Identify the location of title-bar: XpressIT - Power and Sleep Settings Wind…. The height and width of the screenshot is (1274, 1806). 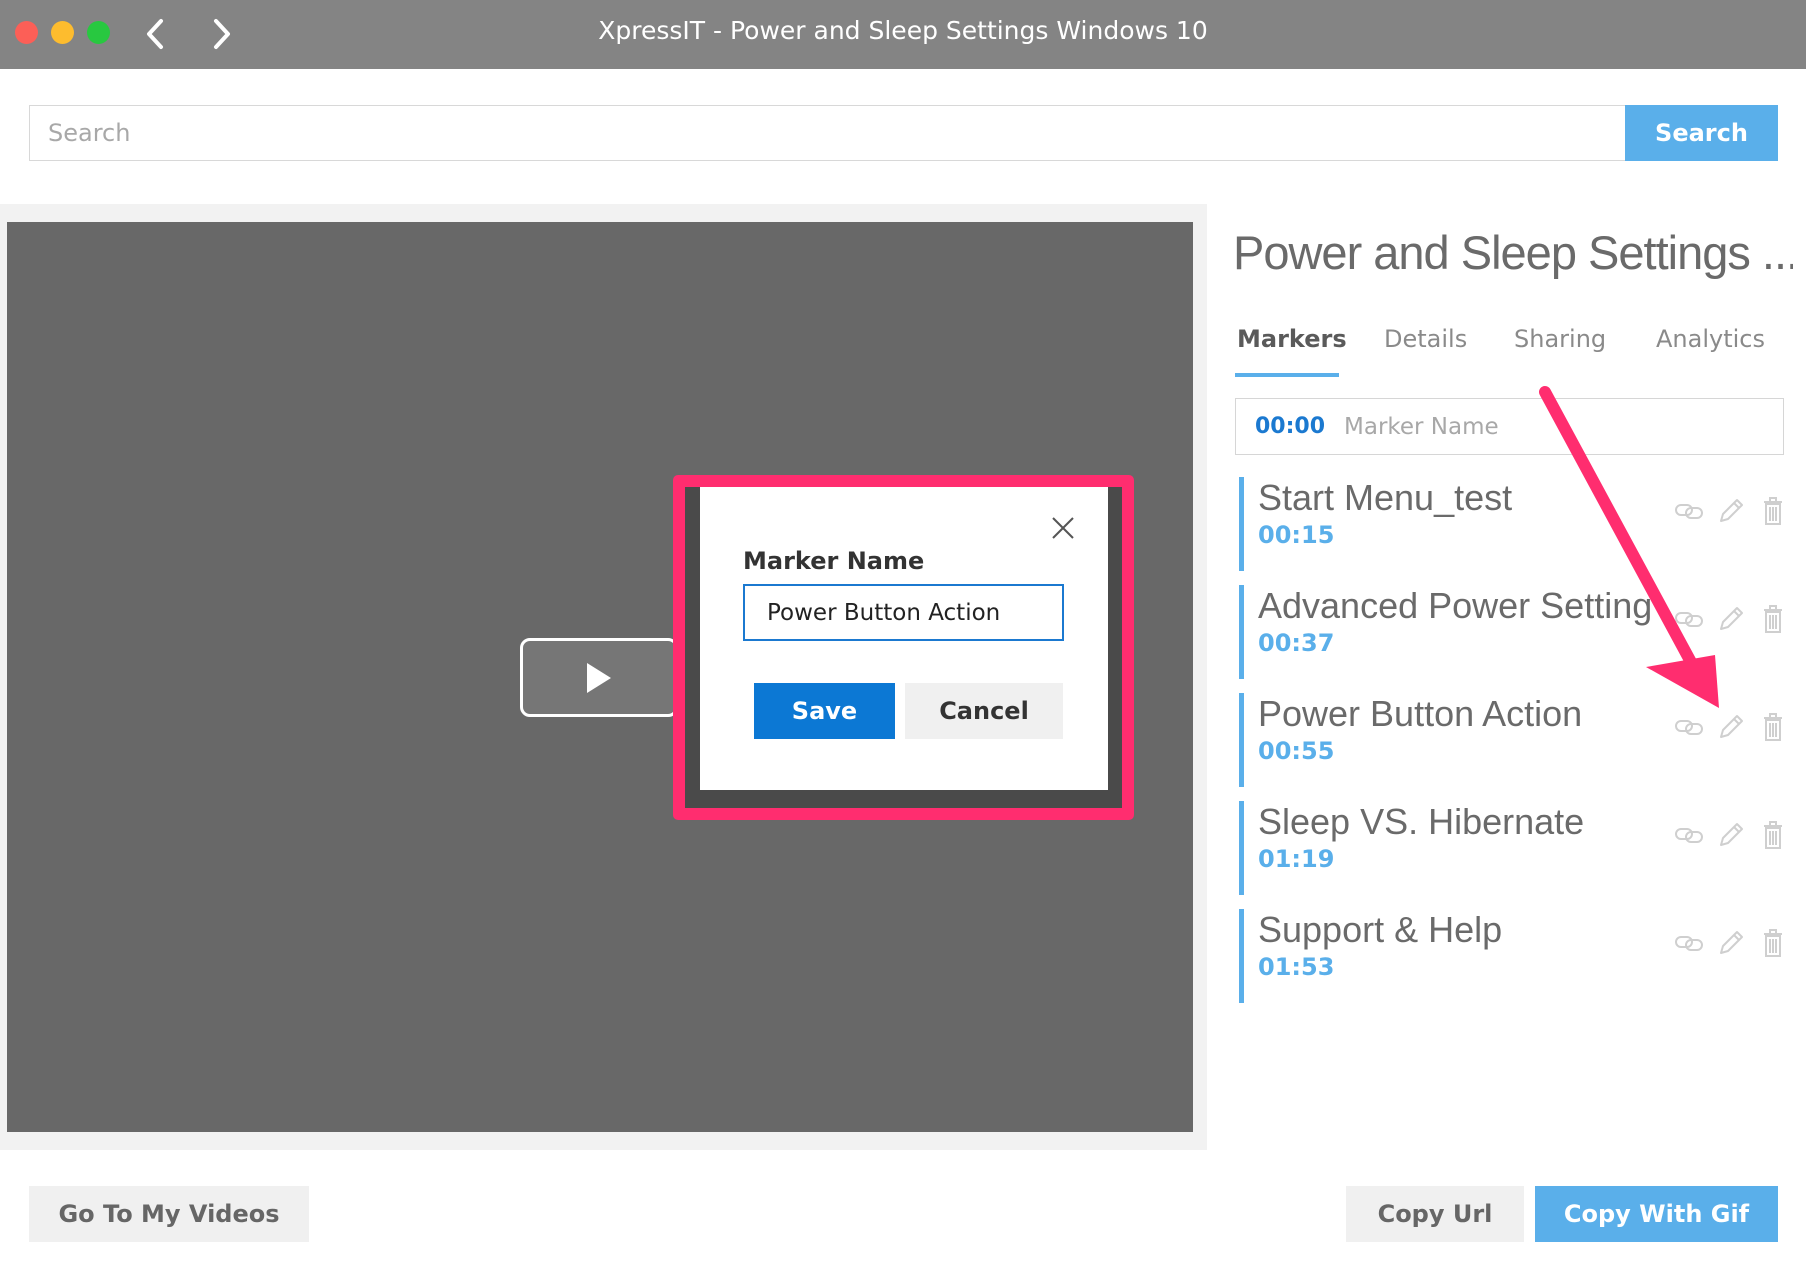
(903, 34).